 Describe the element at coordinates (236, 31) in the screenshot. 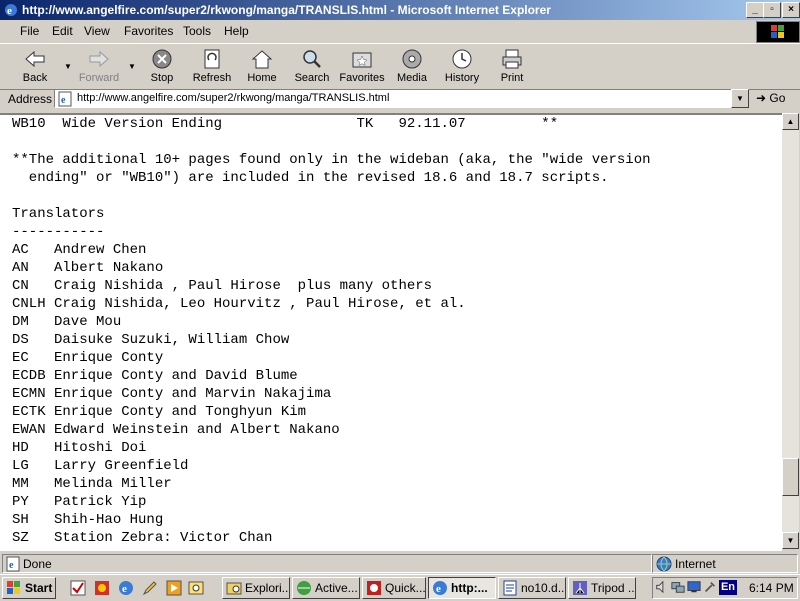

I see `menu-help: Help` at that location.